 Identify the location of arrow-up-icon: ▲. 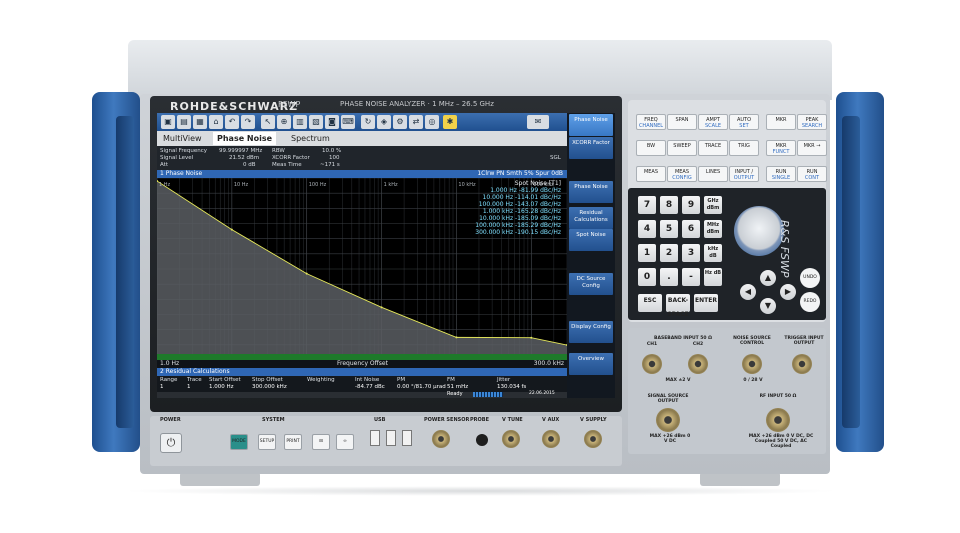
(768, 278).